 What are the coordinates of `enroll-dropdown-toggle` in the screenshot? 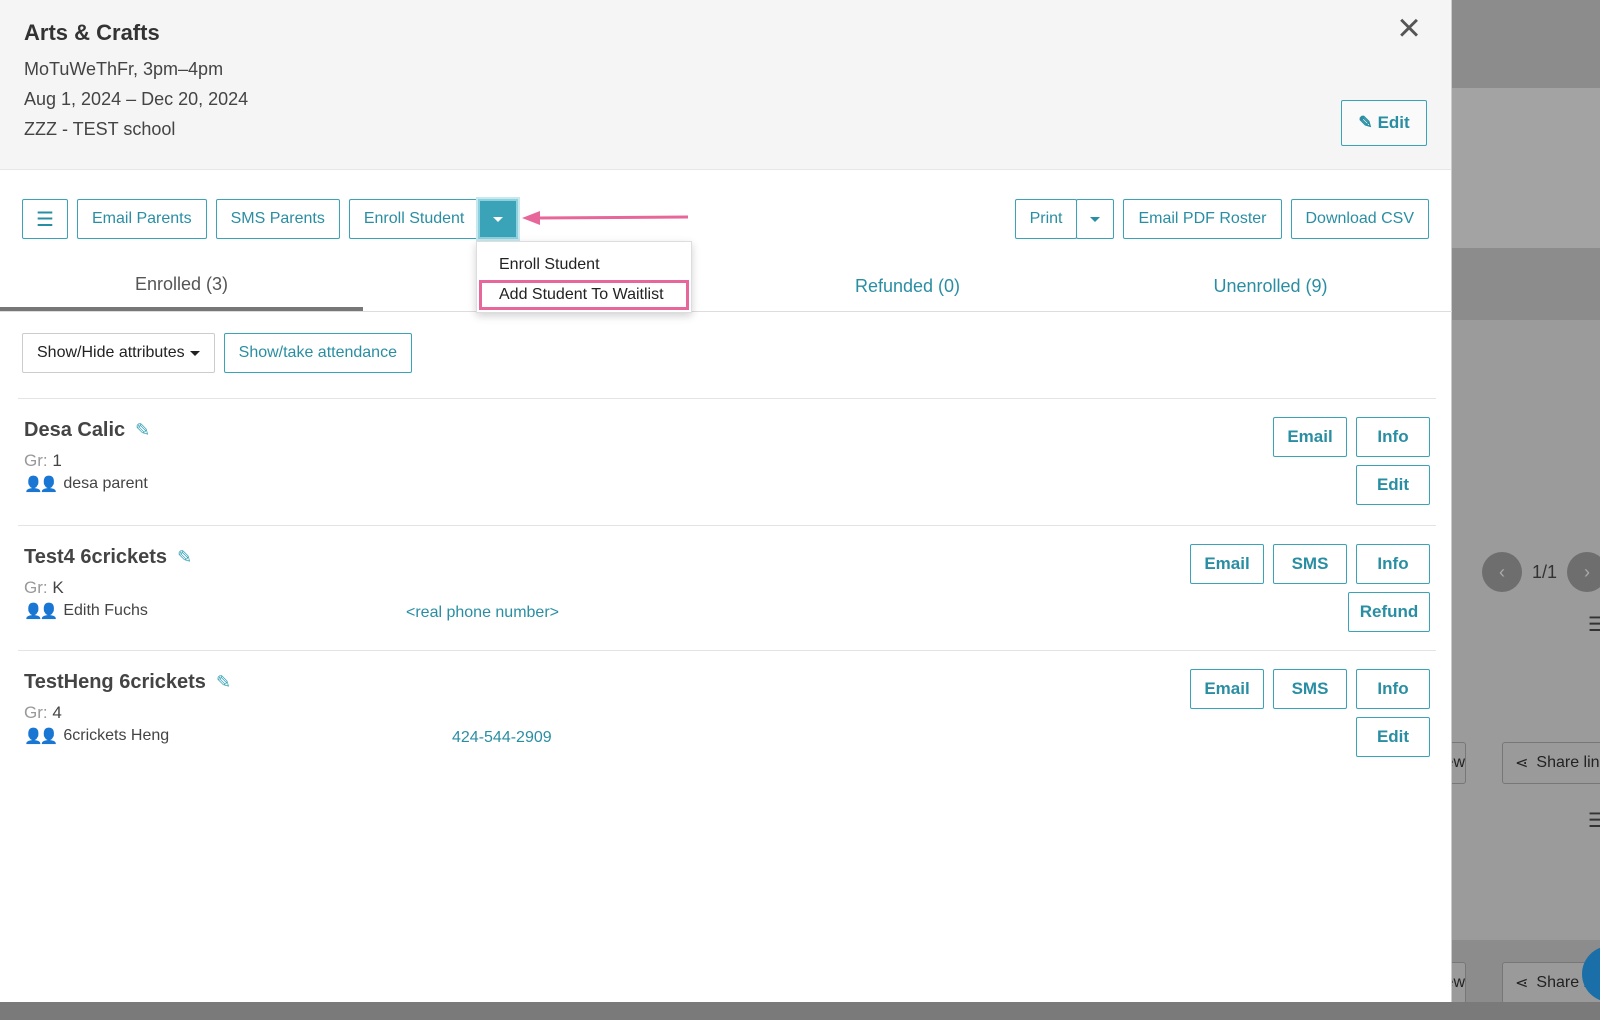 It's located at (498, 219).